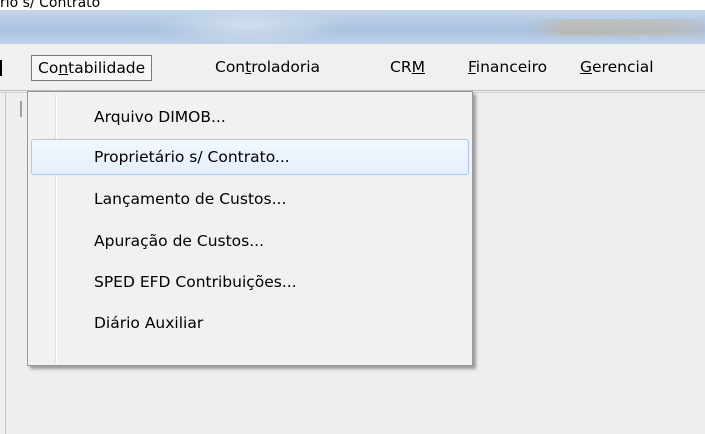  What do you see at coordinates (617, 27) in the screenshot?
I see `window-title-blurred` at bounding box center [617, 27].